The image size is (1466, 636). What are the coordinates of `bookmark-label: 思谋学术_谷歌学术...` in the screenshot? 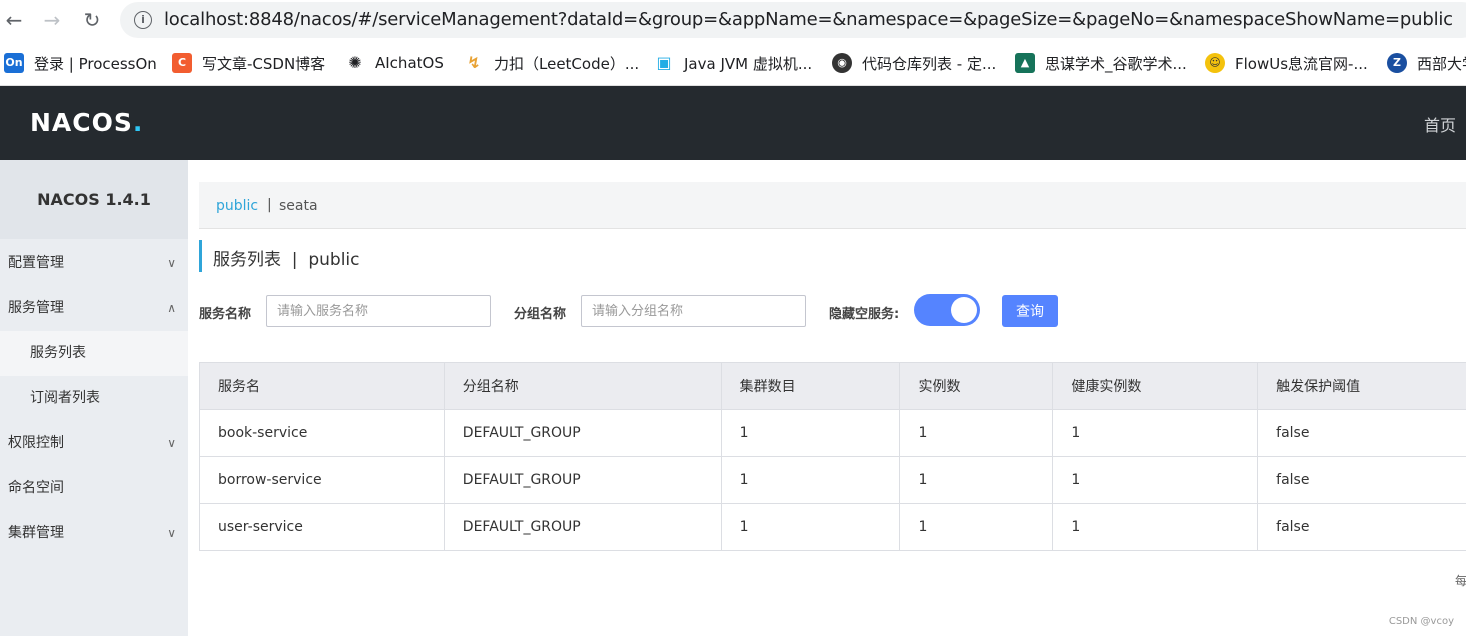 It's located at (1116, 63).